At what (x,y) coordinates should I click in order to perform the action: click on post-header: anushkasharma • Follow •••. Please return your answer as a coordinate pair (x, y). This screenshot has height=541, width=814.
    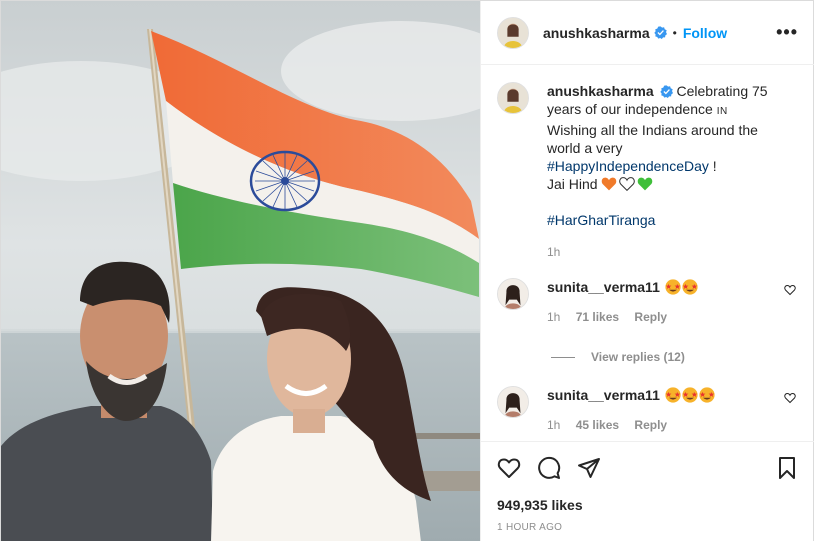
    Looking at the image, I should click on (647, 33).